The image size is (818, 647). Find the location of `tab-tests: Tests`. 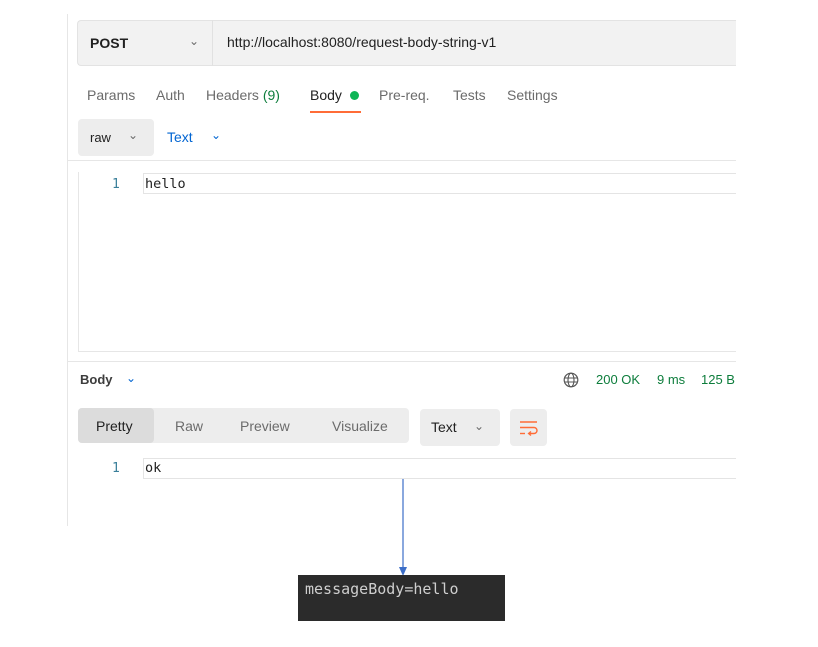

tab-tests: Tests is located at coordinates (469, 95).